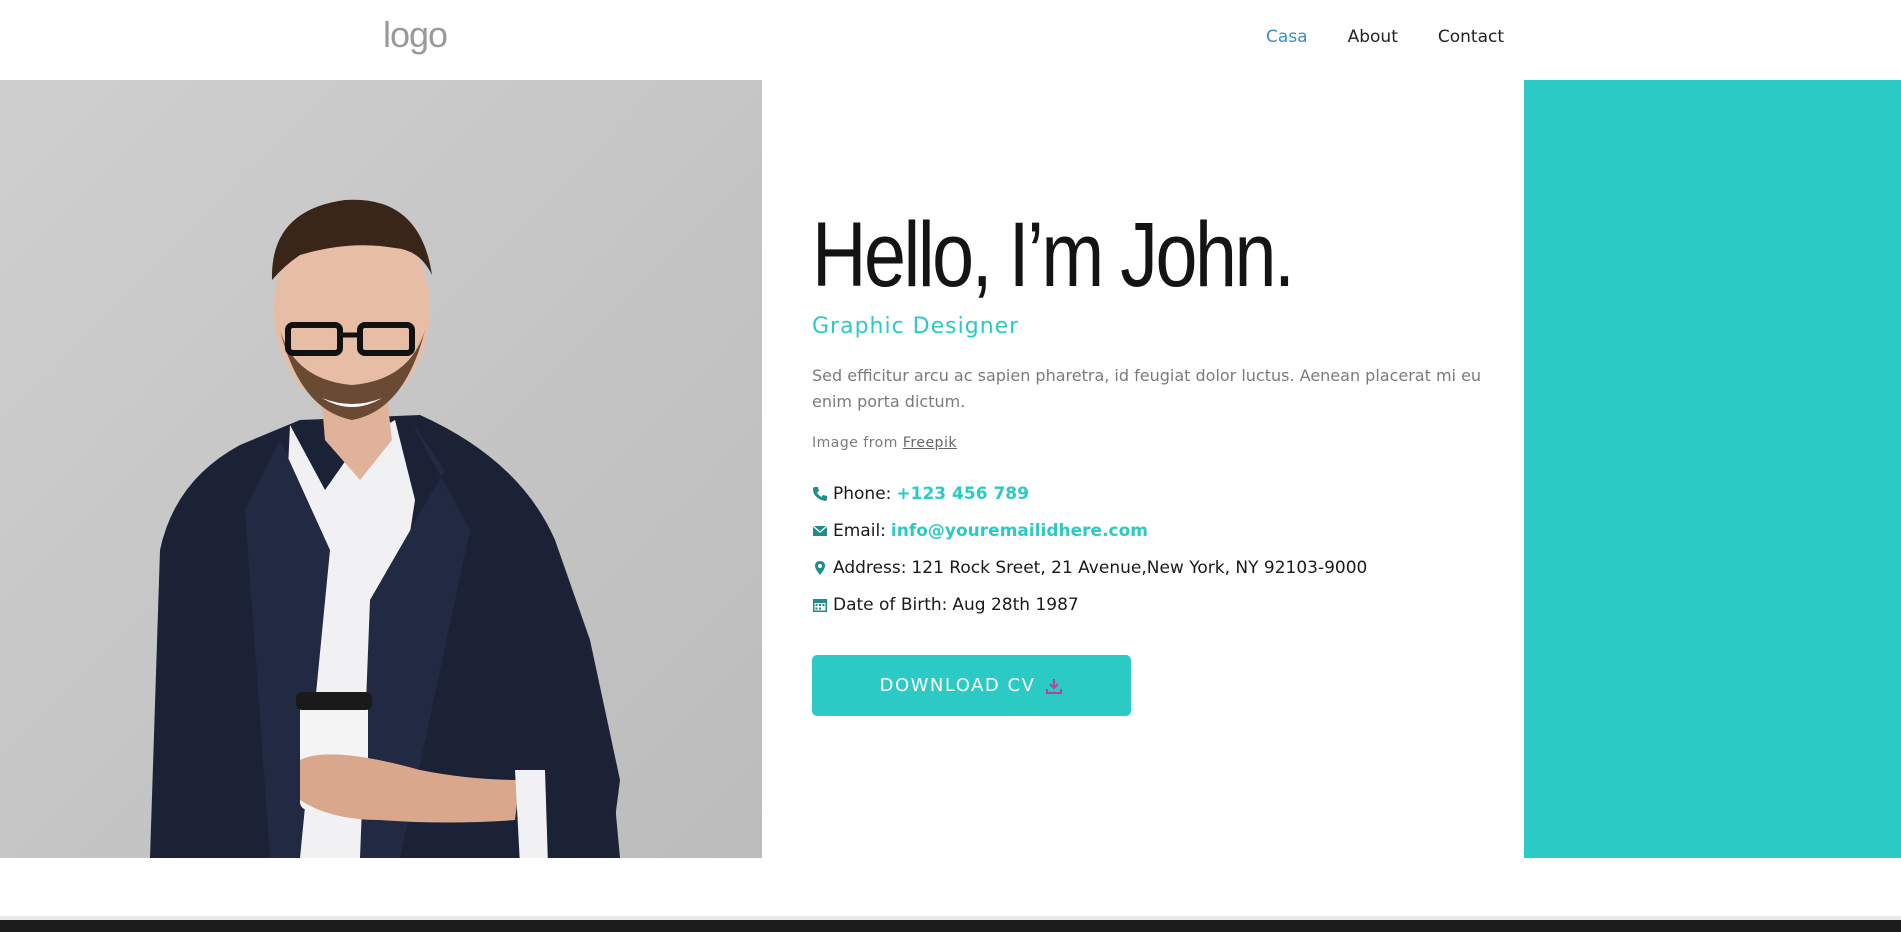 This screenshot has width=1901, height=932. I want to click on envelope-icon, so click(820, 530).